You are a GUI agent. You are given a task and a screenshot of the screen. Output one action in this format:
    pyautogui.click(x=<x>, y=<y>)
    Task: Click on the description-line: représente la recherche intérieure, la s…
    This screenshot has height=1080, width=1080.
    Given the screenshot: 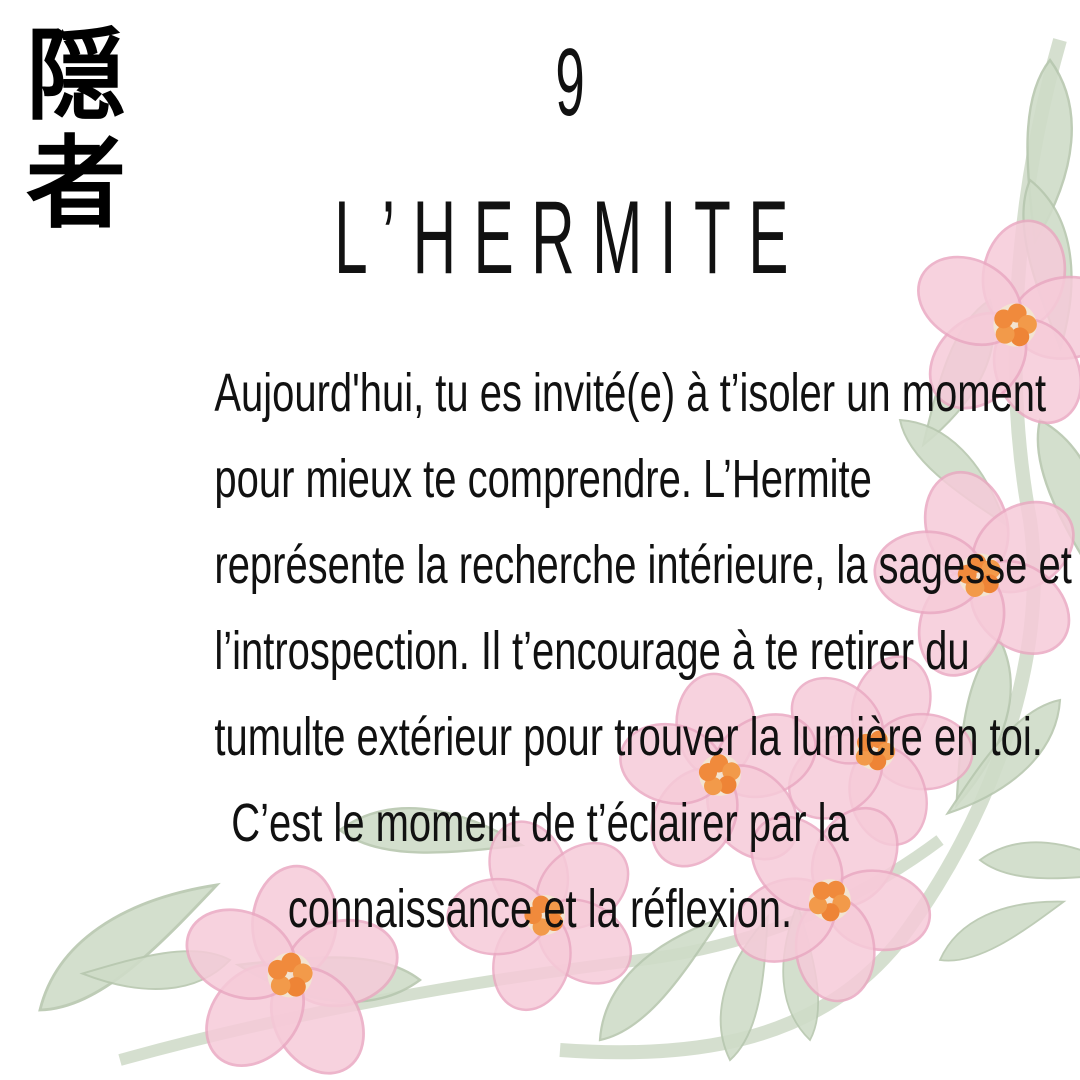 What is the action you would take?
    pyautogui.click(x=643, y=565)
    